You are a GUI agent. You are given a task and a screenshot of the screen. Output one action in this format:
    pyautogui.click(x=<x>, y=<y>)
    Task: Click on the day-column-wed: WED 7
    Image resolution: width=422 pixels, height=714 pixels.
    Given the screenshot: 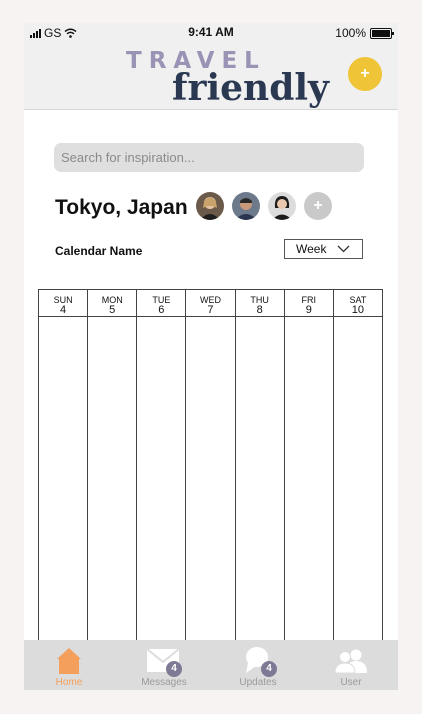 What is the action you would take?
    pyautogui.click(x=211, y=469)
    